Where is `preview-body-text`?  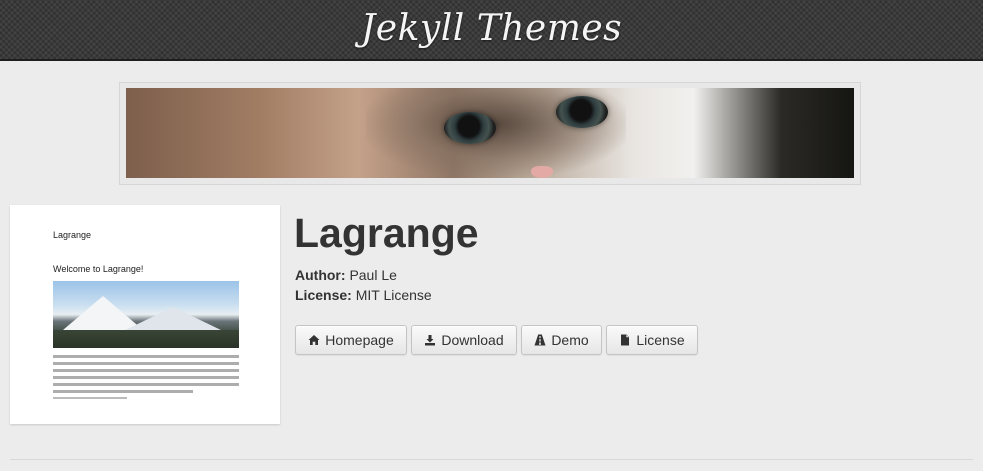
preview-body-text is located at coordinates (146, 377).